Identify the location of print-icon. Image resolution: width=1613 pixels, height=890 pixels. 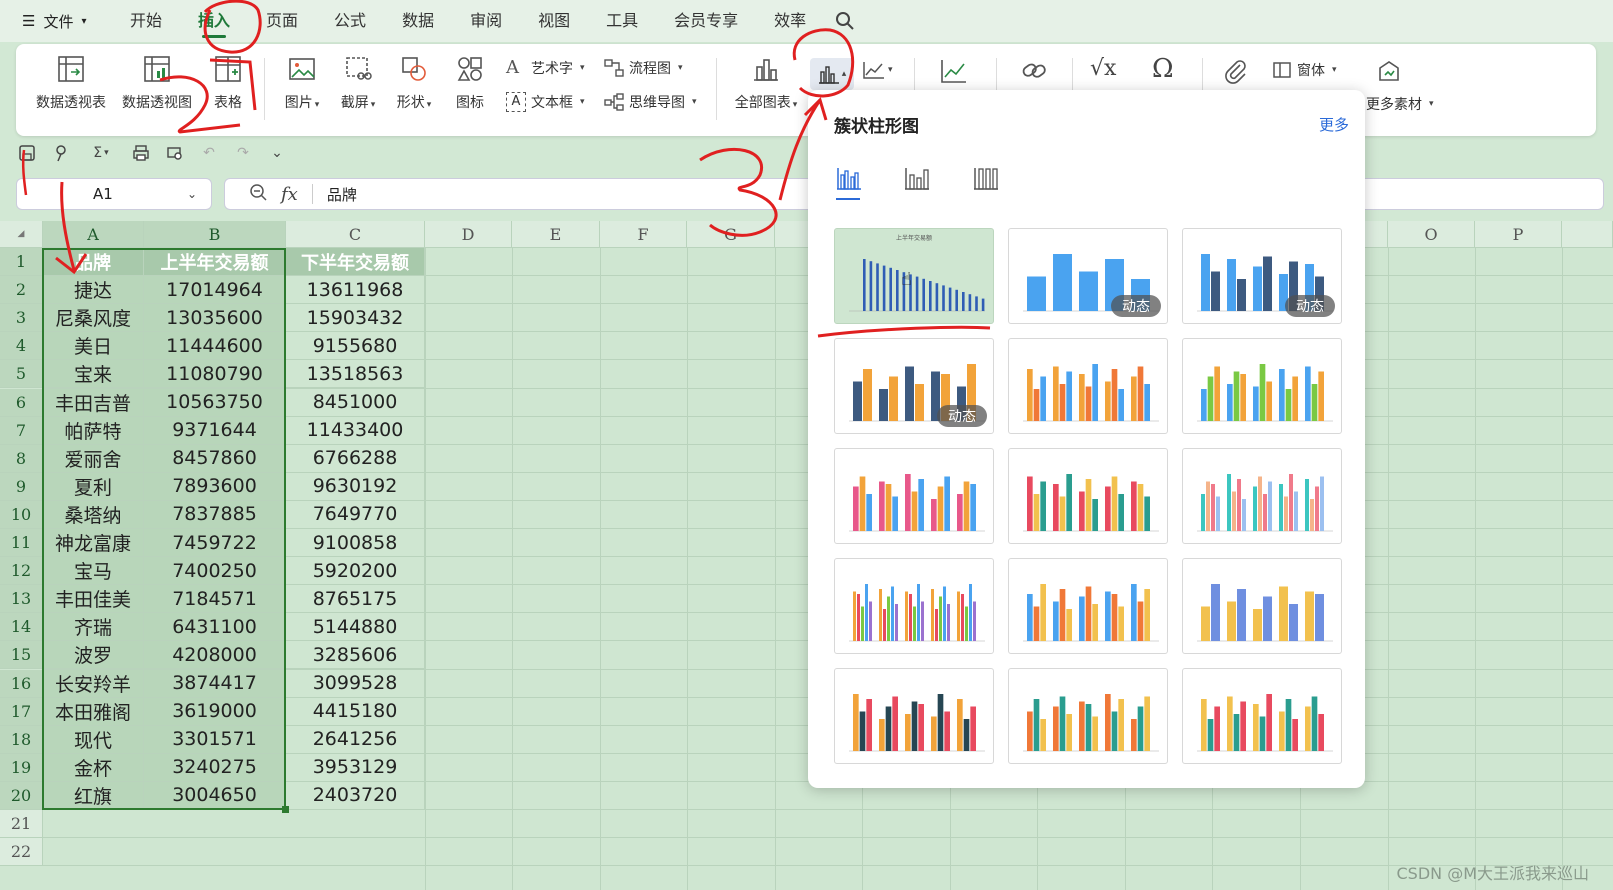
(141, 153).